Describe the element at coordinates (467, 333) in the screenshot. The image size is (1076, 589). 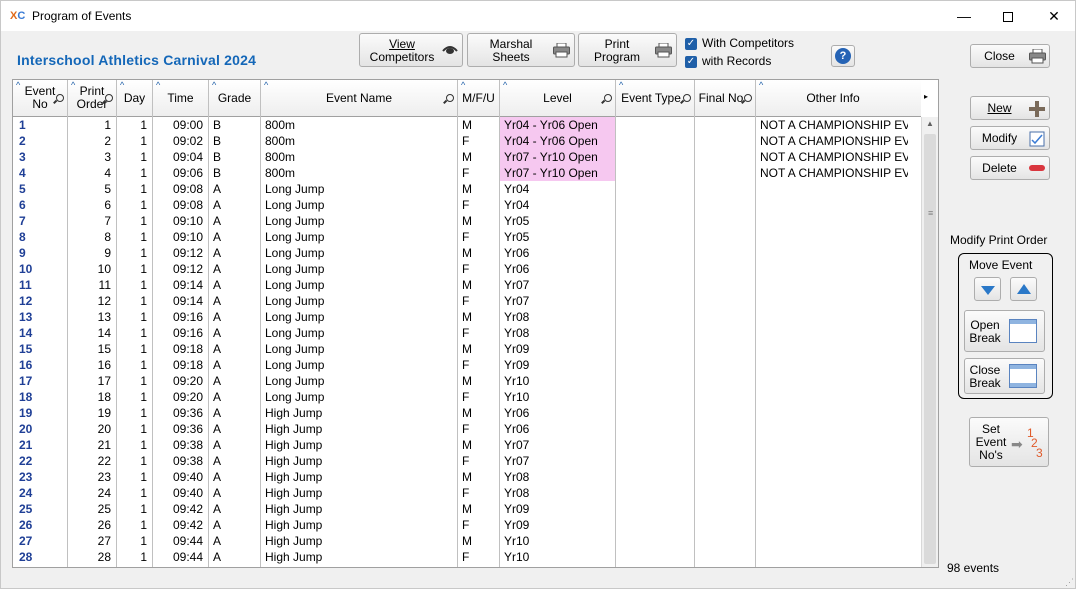
I see `table-row: 14 14 1 09:16 A Long Jump F Yr08` at that location.